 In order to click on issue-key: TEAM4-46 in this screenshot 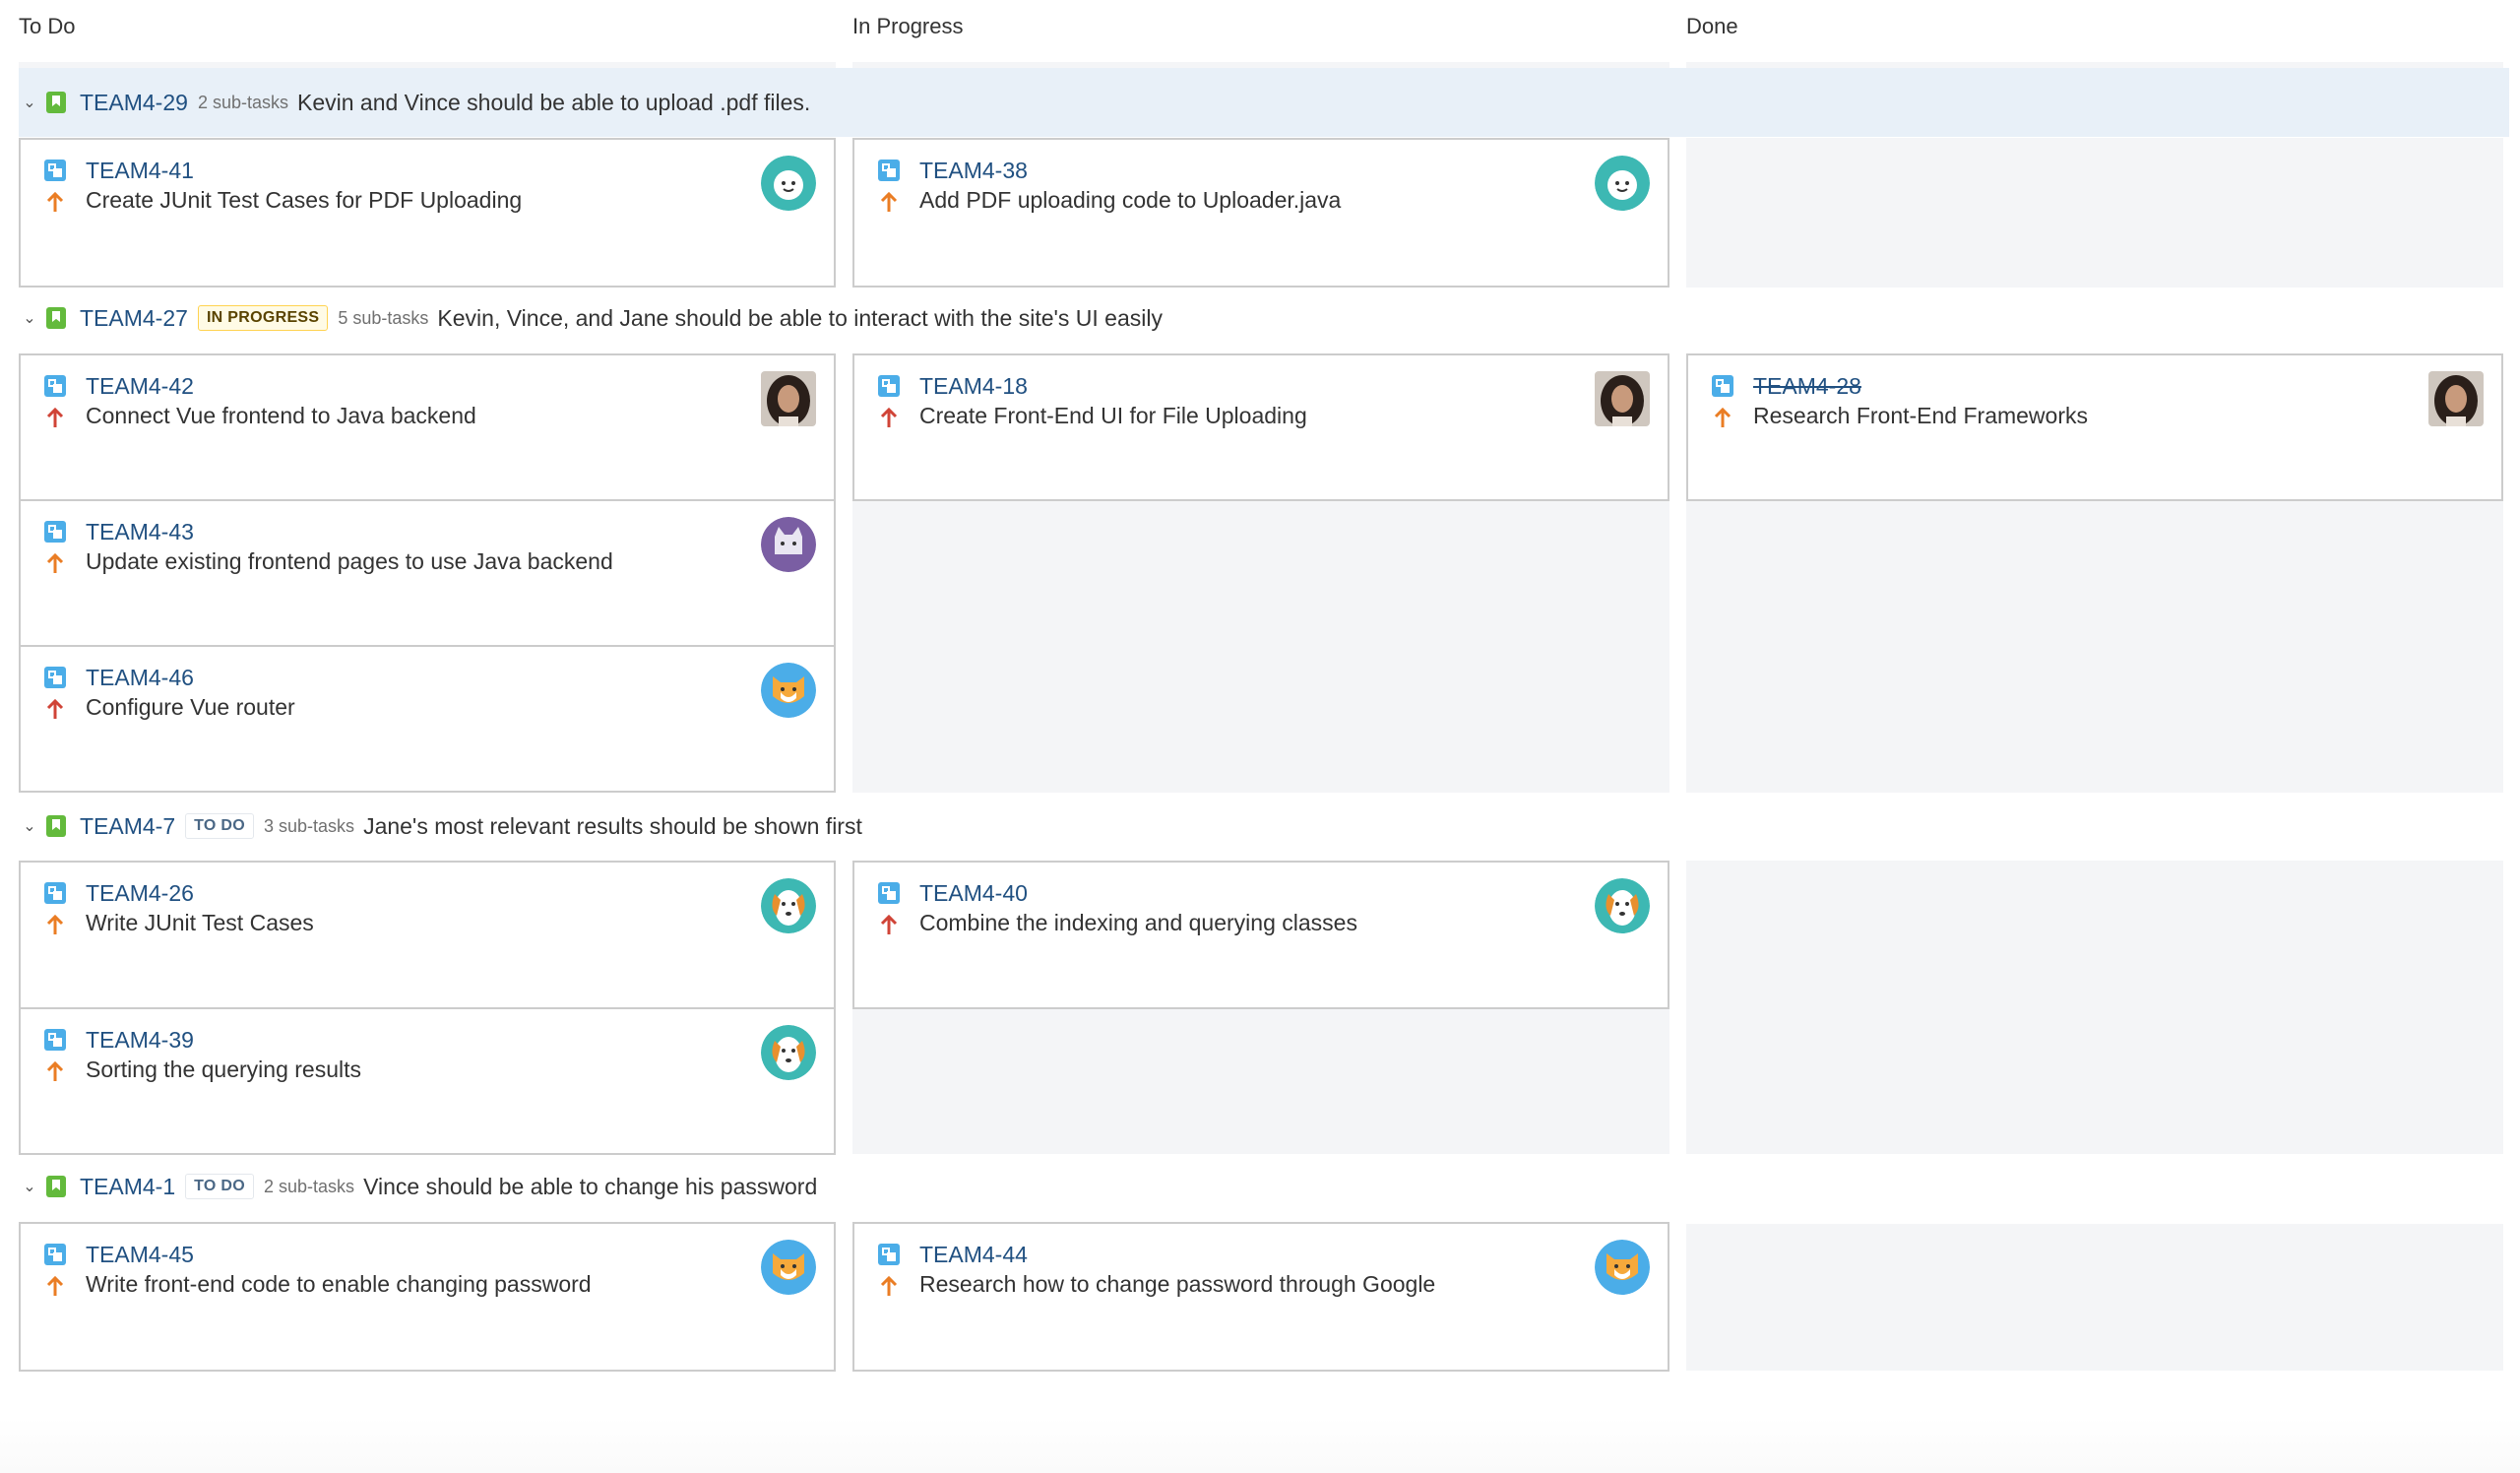, I will do `click(140, 678)`.